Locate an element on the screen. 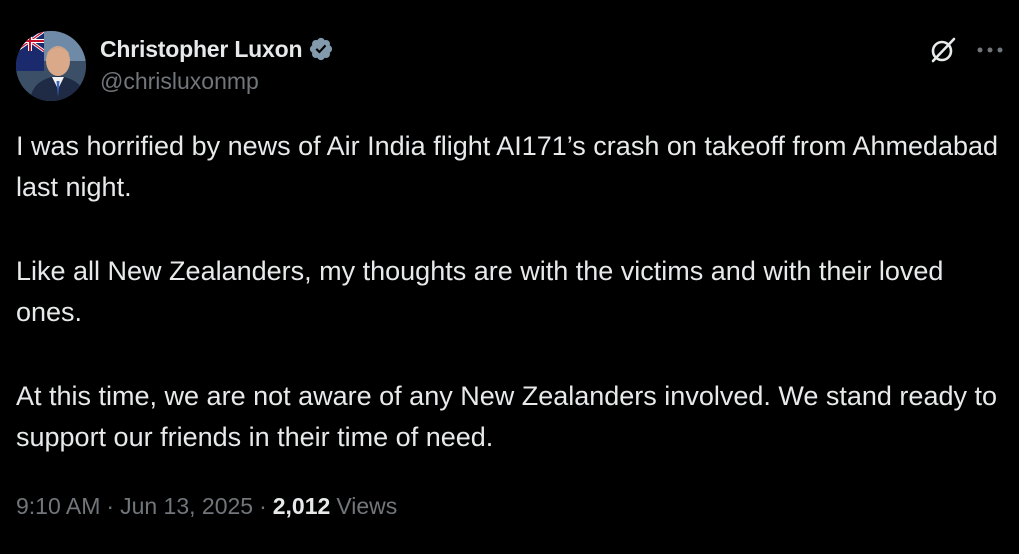  author-block: Christopher Luxon @chrisluxonmp is located at coordinates (217, 64).